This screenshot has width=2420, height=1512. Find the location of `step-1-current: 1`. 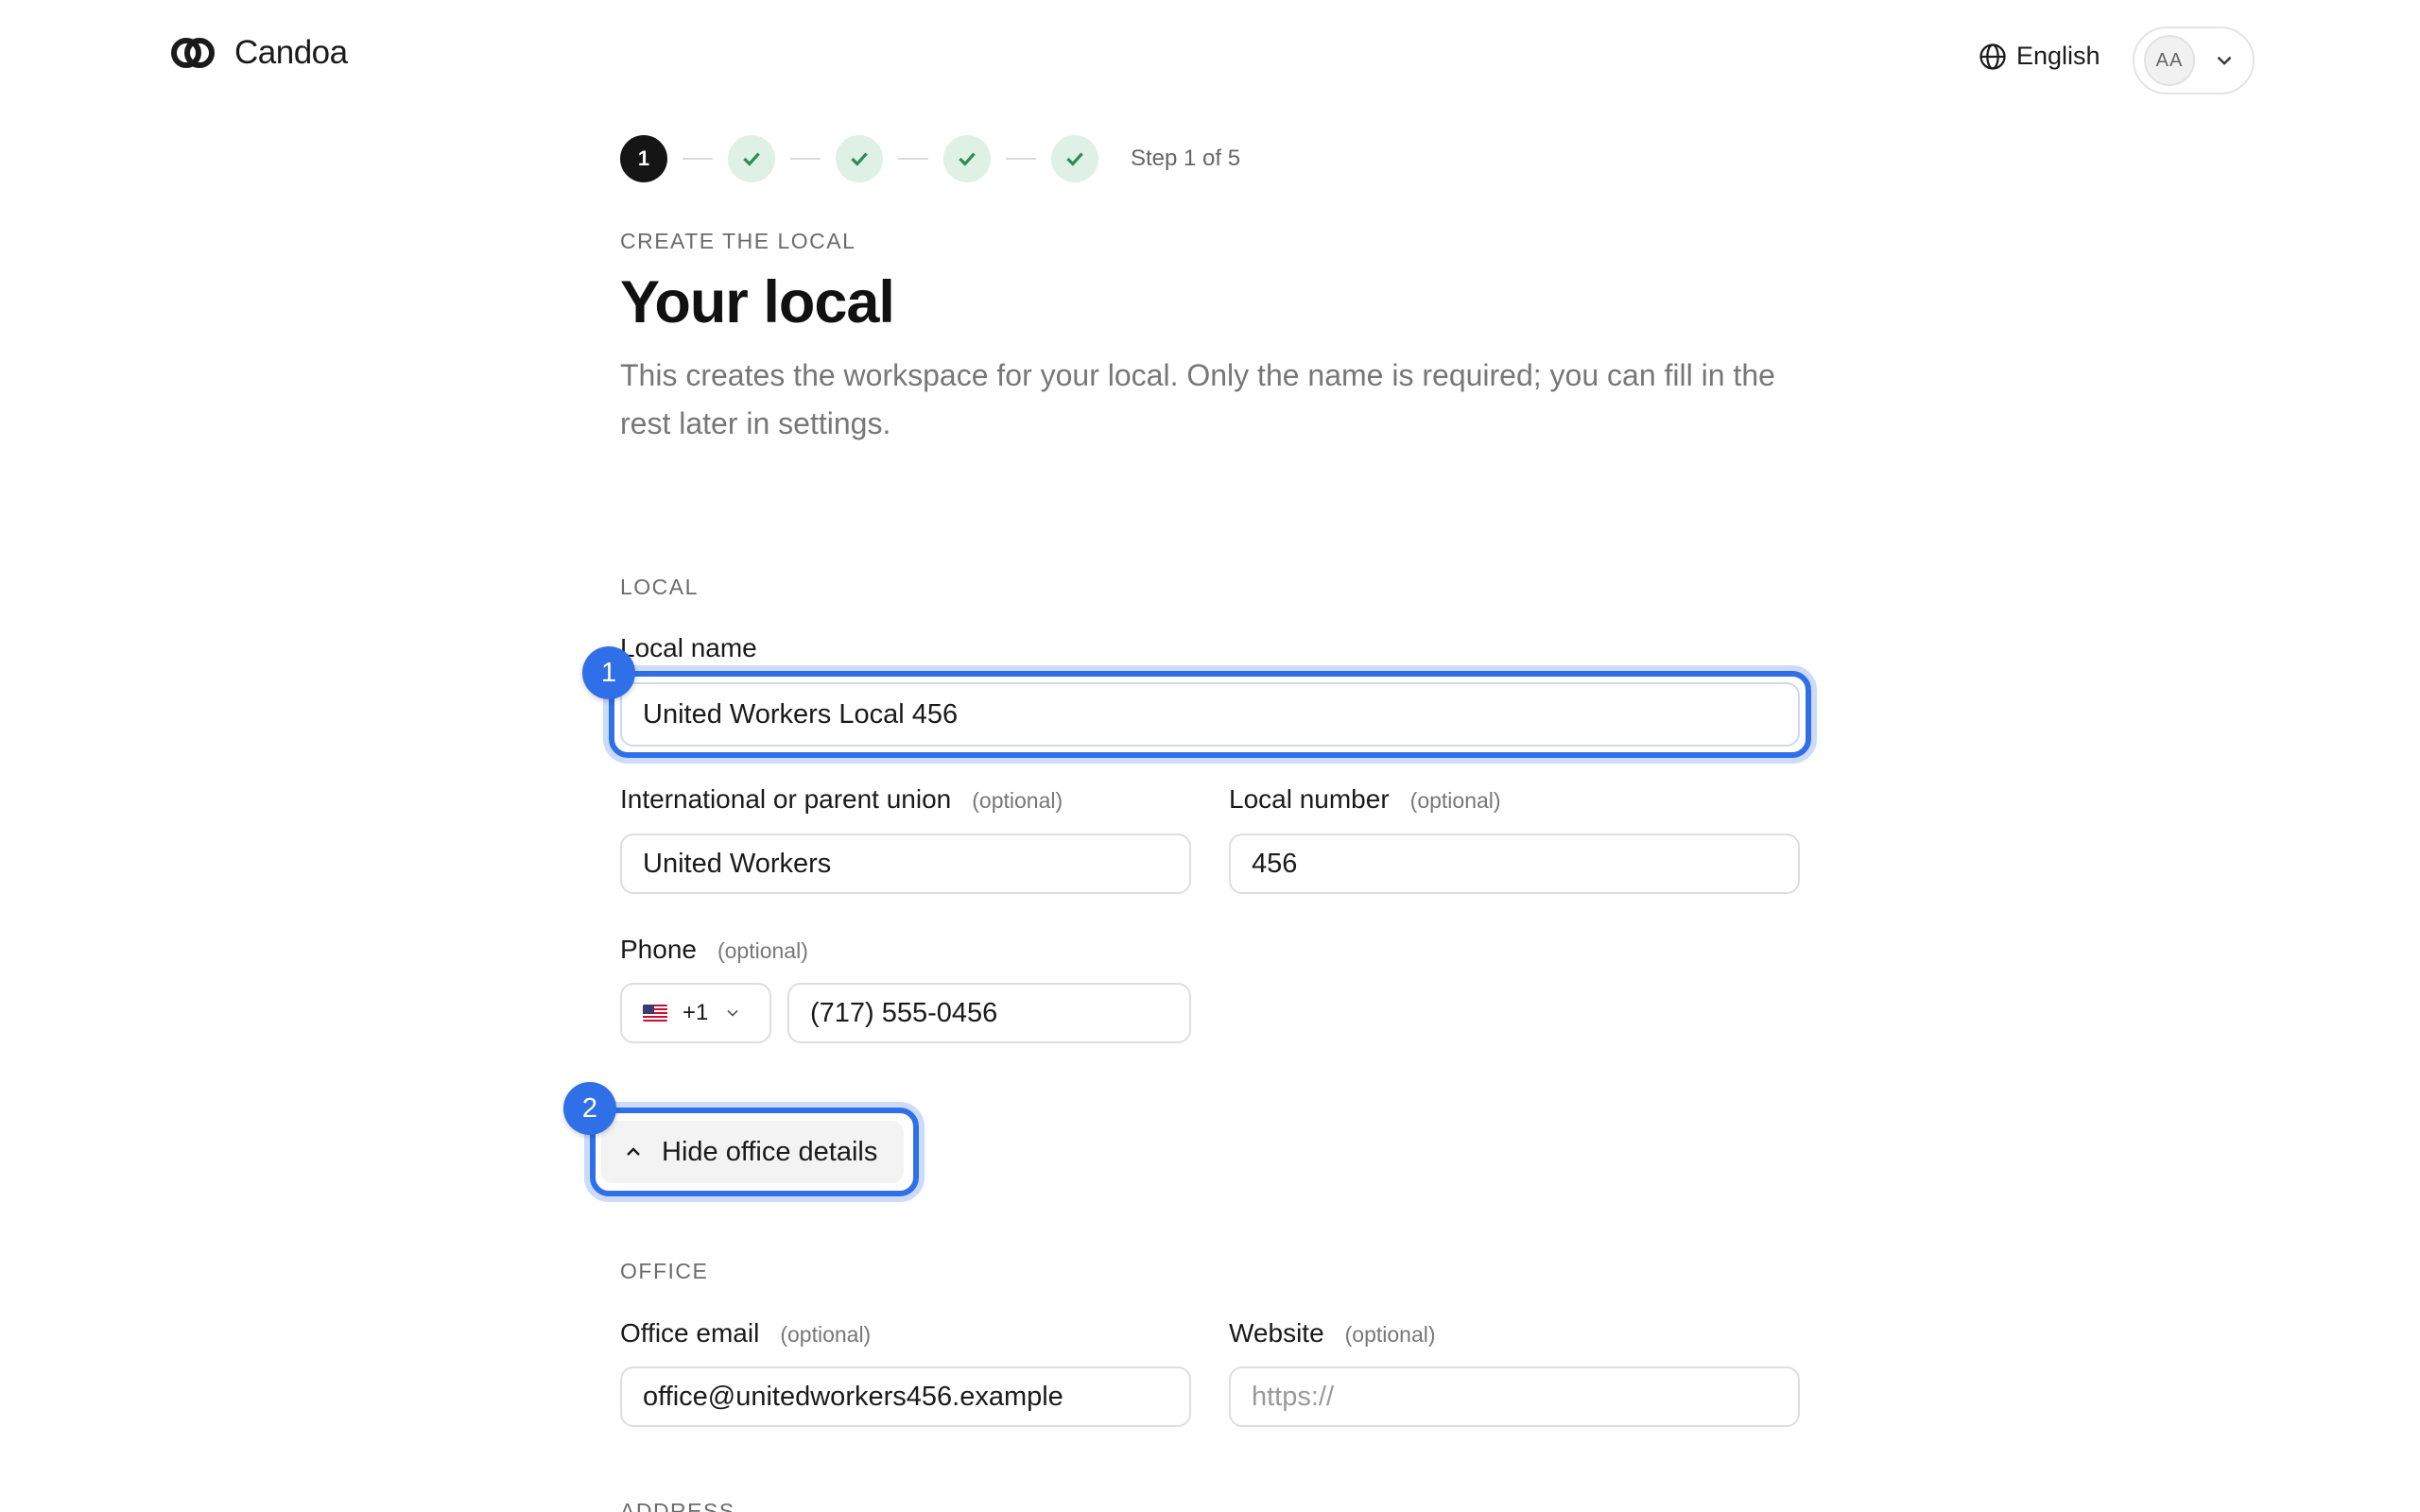

step-1-current: 1 is located at coordinates (643, 158).